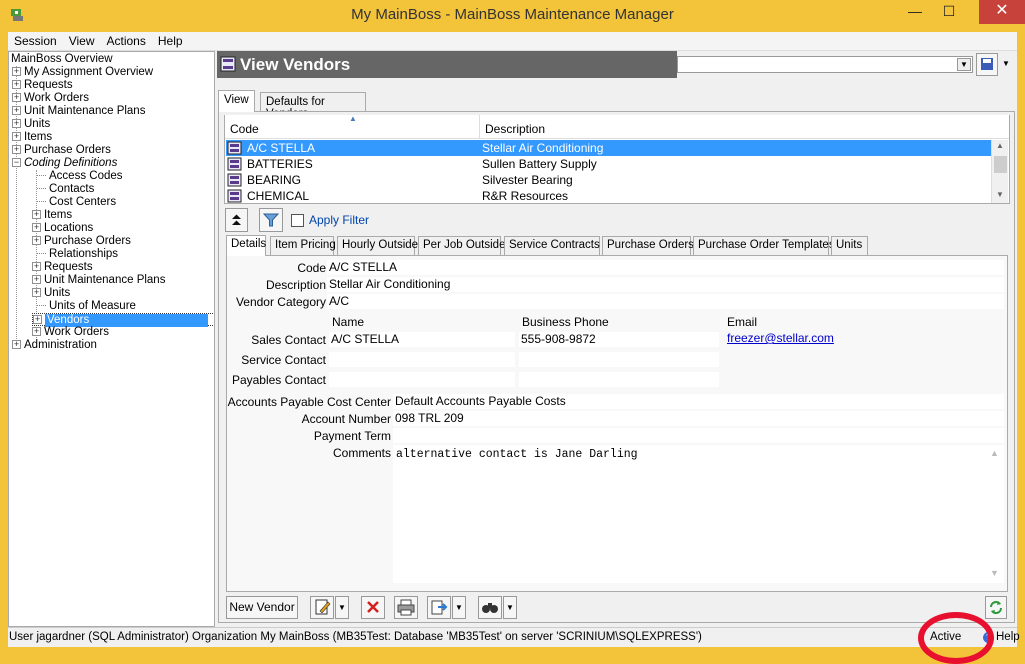  I want to click on apply-filter-label: Apply Filter, so click(339, 220).